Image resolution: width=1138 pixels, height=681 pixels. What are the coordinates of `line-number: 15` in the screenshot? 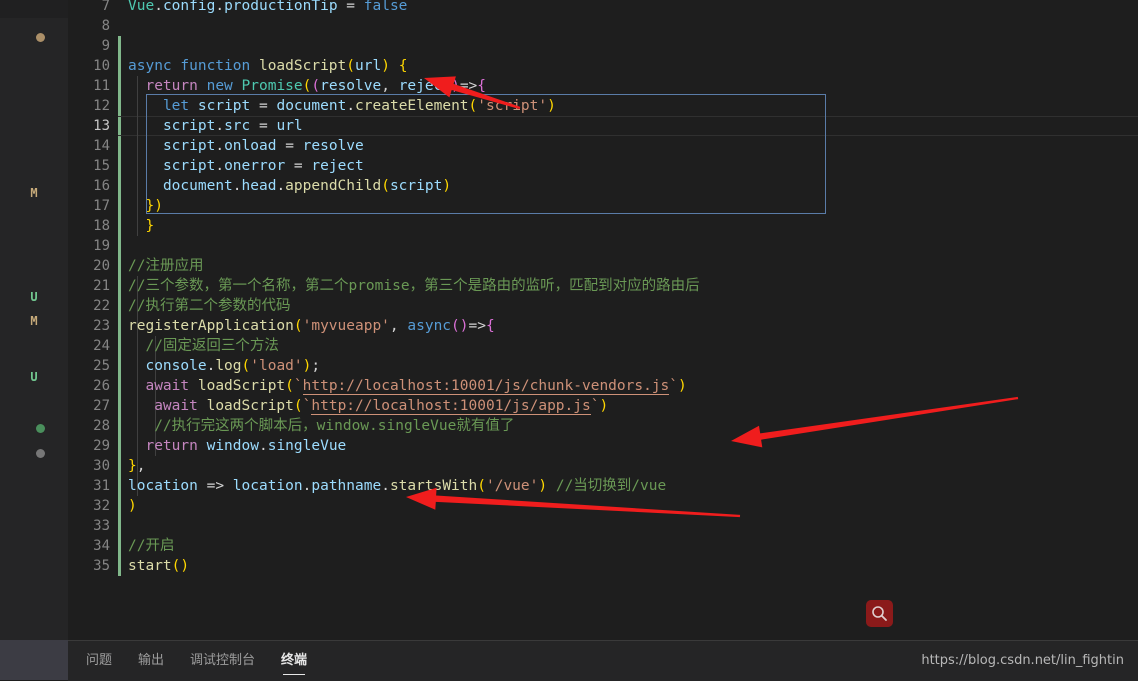 It's located at (101, 166).